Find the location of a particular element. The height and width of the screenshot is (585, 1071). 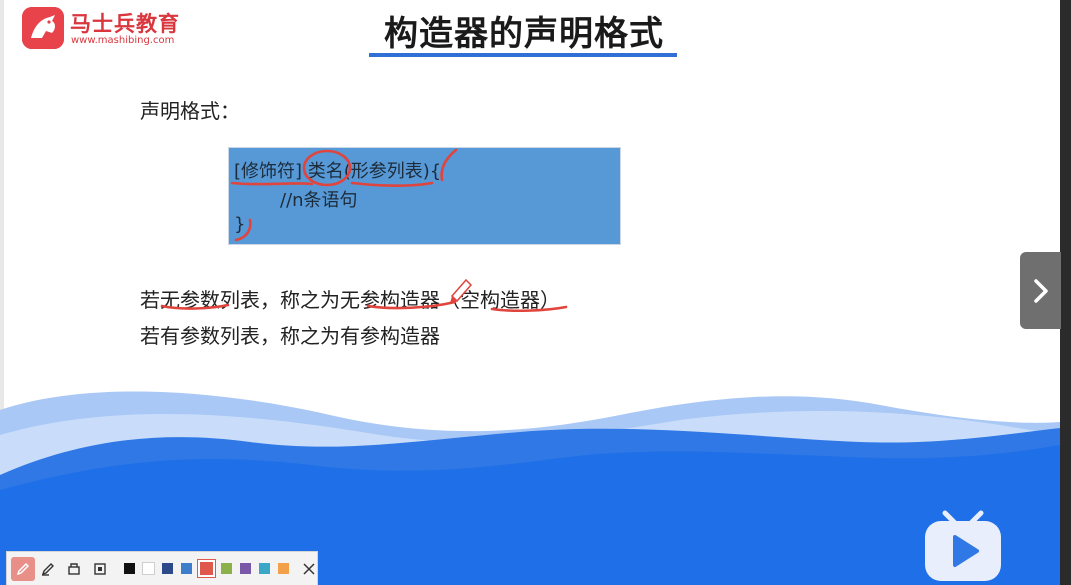

highlighter-tool-button is located at coordinates (49, 569).